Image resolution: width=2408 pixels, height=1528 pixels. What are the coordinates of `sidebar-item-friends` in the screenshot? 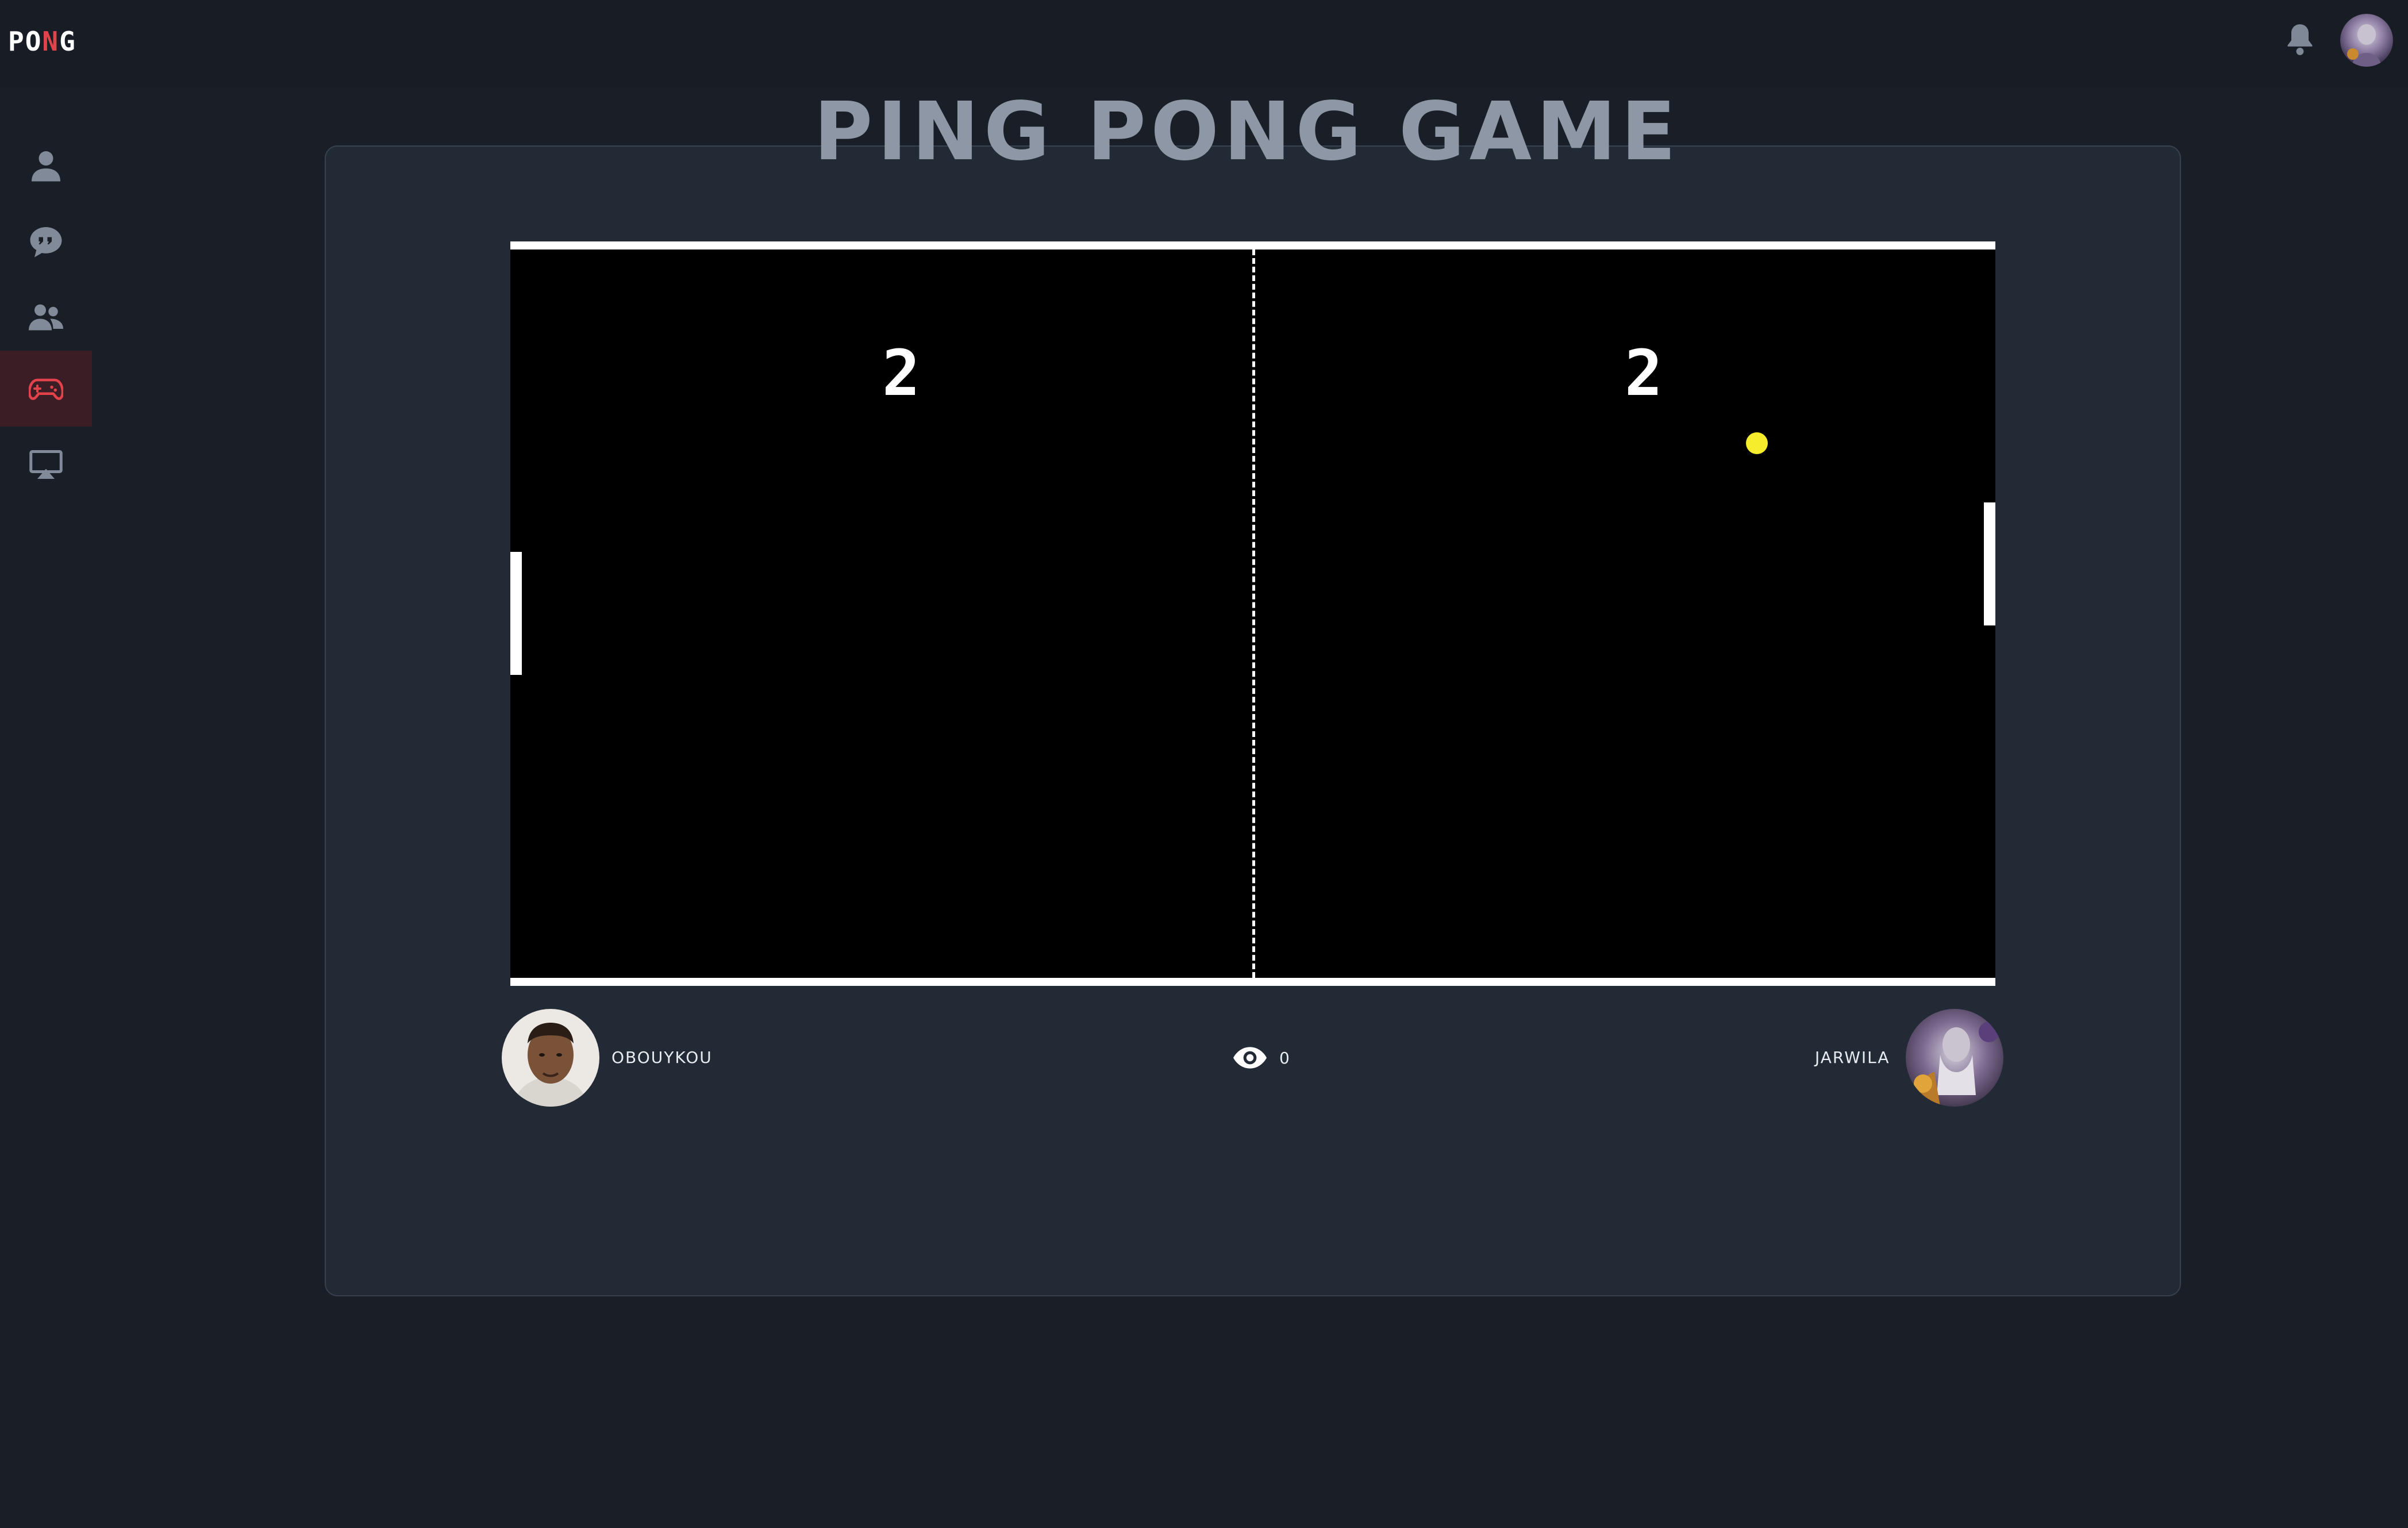 It's located at (46, 317).